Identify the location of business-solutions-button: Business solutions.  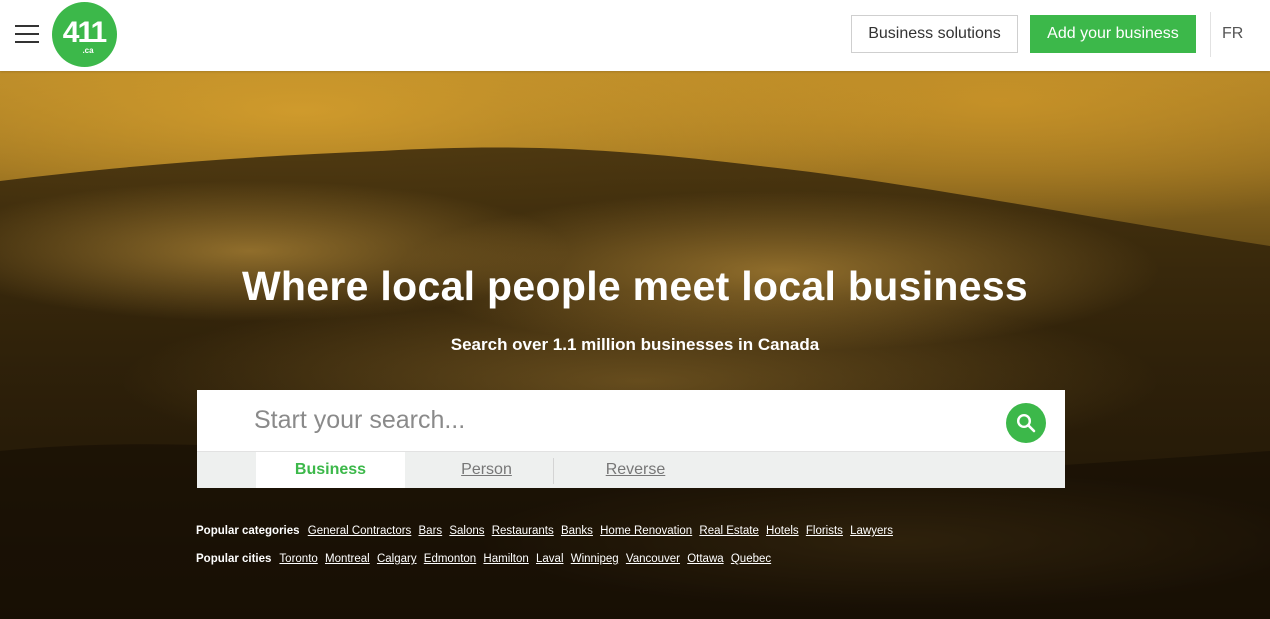
(934, 34).